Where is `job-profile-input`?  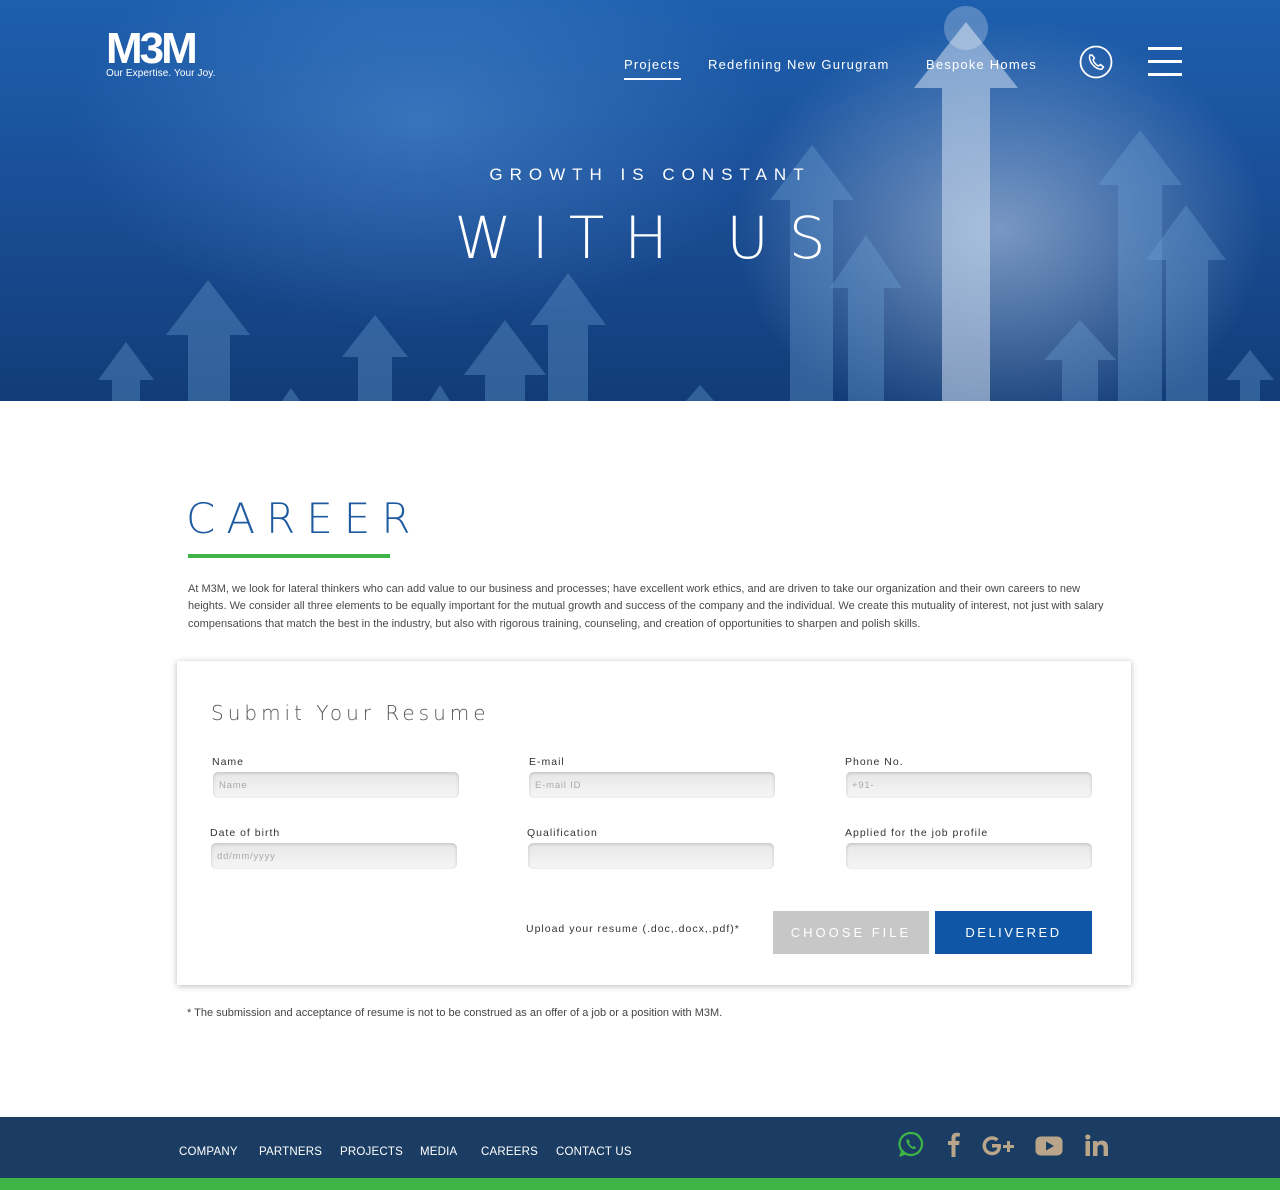 job-profile-input is located at coordinates (969, 856).